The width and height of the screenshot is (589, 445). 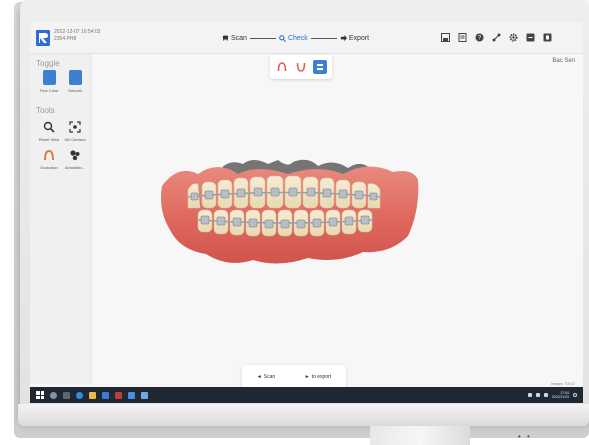 I want to click on step-check: Check, so click(x=293, y=38).